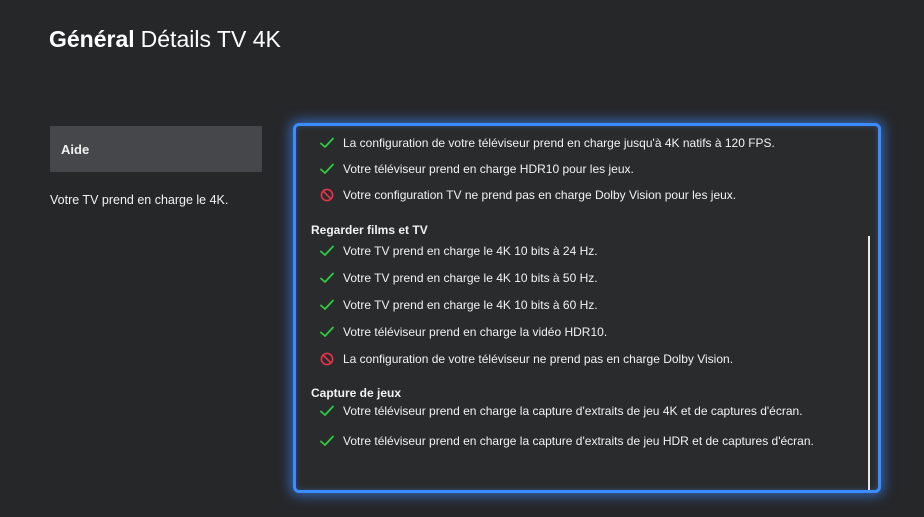  I want to click on section-title-movies-tv: Regarder films et TV, so click(369, 230).